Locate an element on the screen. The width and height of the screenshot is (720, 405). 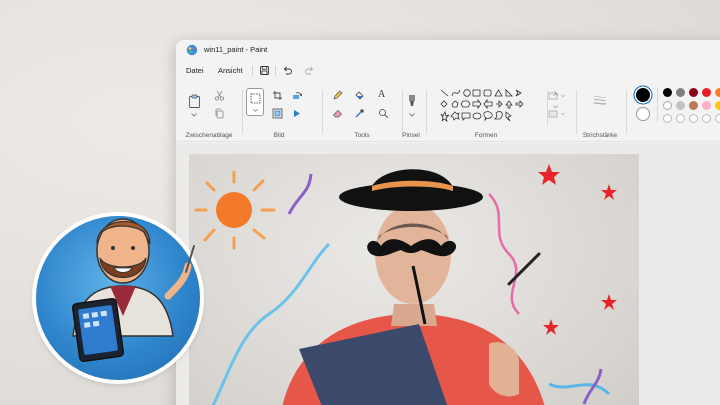
rotate-icon is located at coordinates (297, 95).